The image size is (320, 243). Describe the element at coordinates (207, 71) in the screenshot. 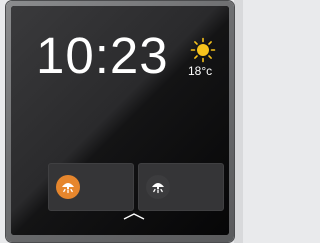

I see `temperature-unit: °c` at that location.